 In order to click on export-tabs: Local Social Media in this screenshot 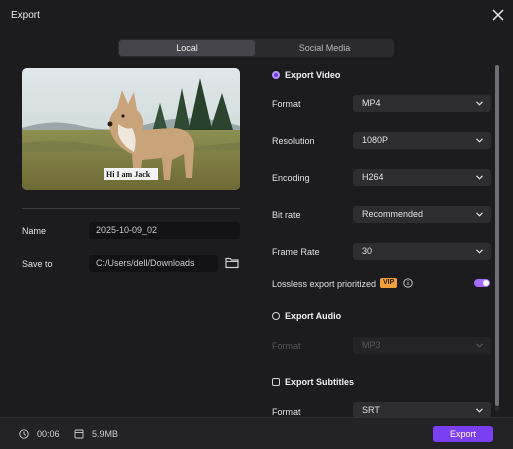, I will do `click(256, 48)`.